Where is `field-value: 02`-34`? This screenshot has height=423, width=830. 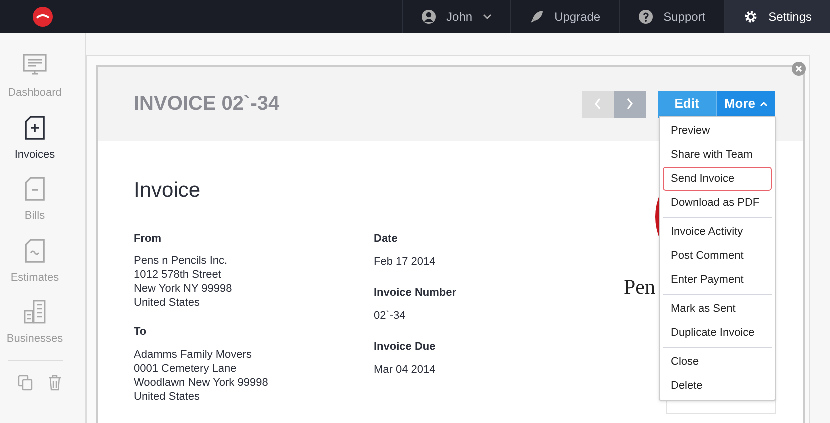 field-value: 02`-34 is located at coordinates (390, 316).